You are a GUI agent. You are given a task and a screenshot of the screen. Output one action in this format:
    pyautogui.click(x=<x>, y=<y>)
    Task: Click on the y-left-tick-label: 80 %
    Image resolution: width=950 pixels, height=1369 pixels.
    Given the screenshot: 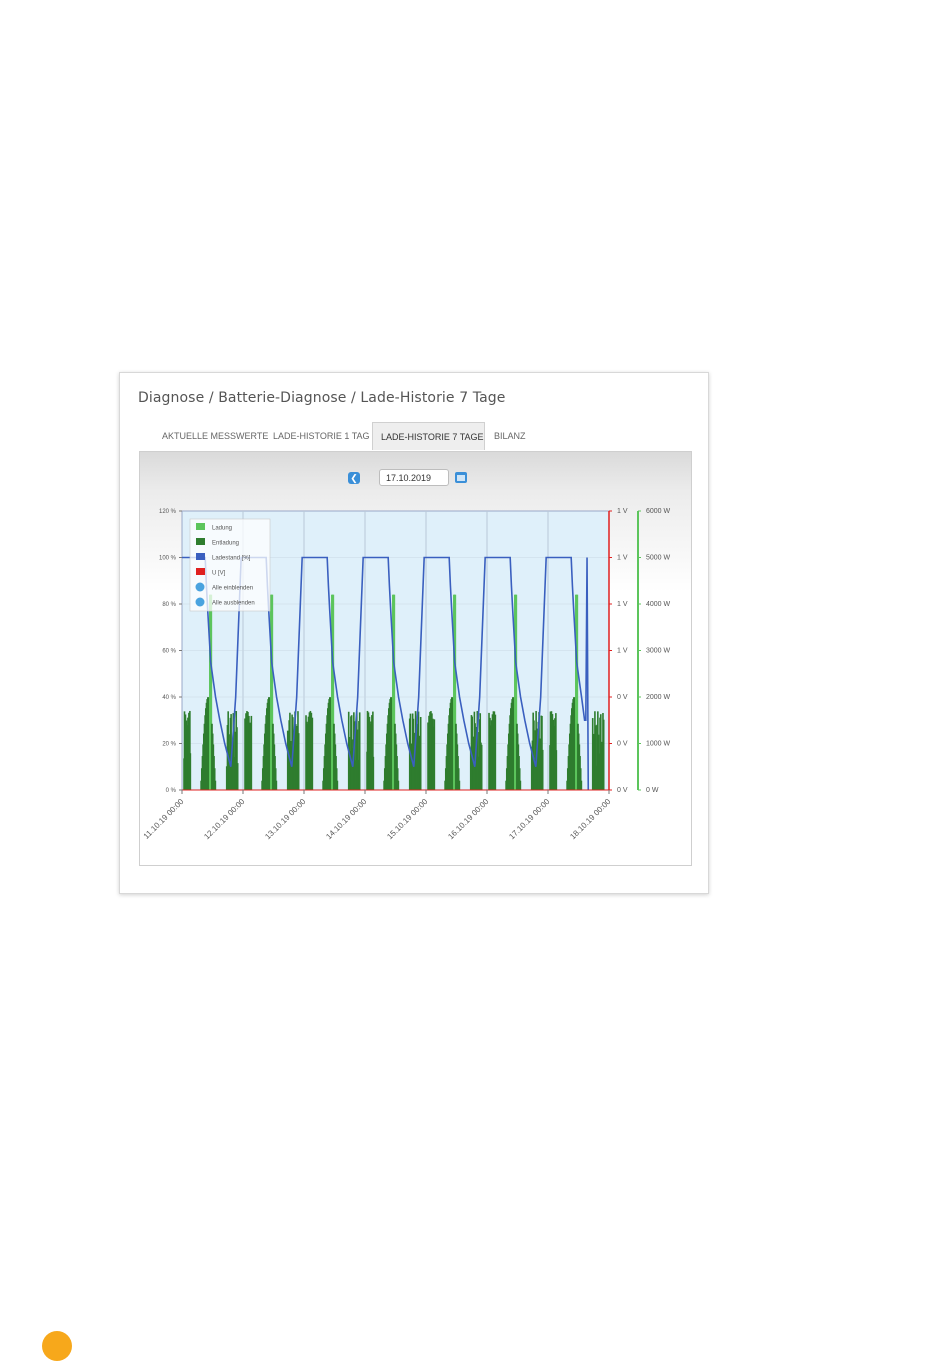 What is the action you would take?
    pyautogui.click(x=169, y=605)
    